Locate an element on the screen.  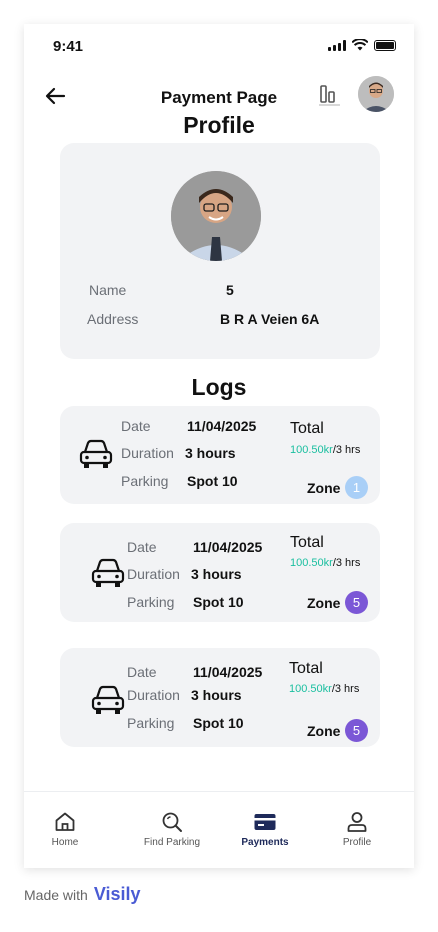
nav-label-find-parking: Find Parking is located at coordinates (172, 842).